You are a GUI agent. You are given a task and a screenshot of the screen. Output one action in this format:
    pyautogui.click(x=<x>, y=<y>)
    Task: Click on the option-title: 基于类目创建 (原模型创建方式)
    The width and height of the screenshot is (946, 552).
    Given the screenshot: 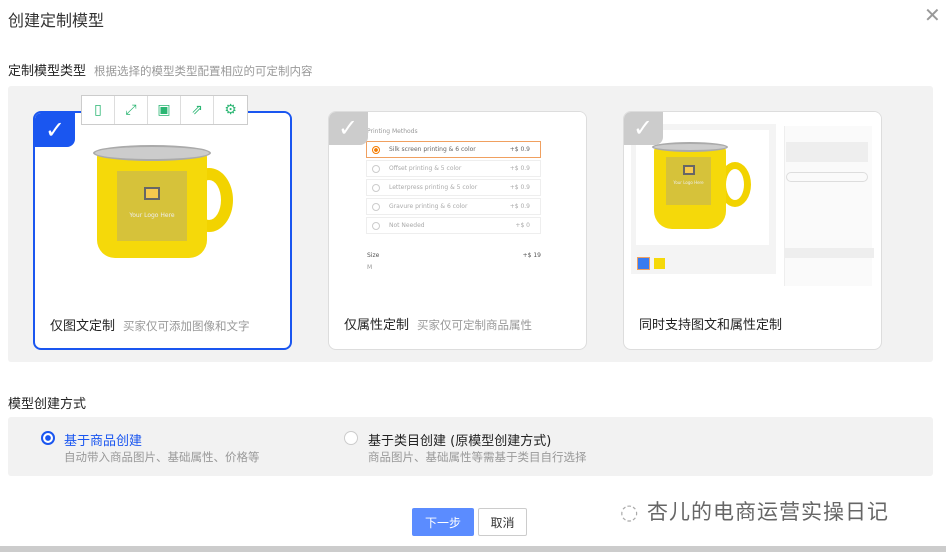 What is the action you would take?
    pyautogui.click(x=459, y=439)
    